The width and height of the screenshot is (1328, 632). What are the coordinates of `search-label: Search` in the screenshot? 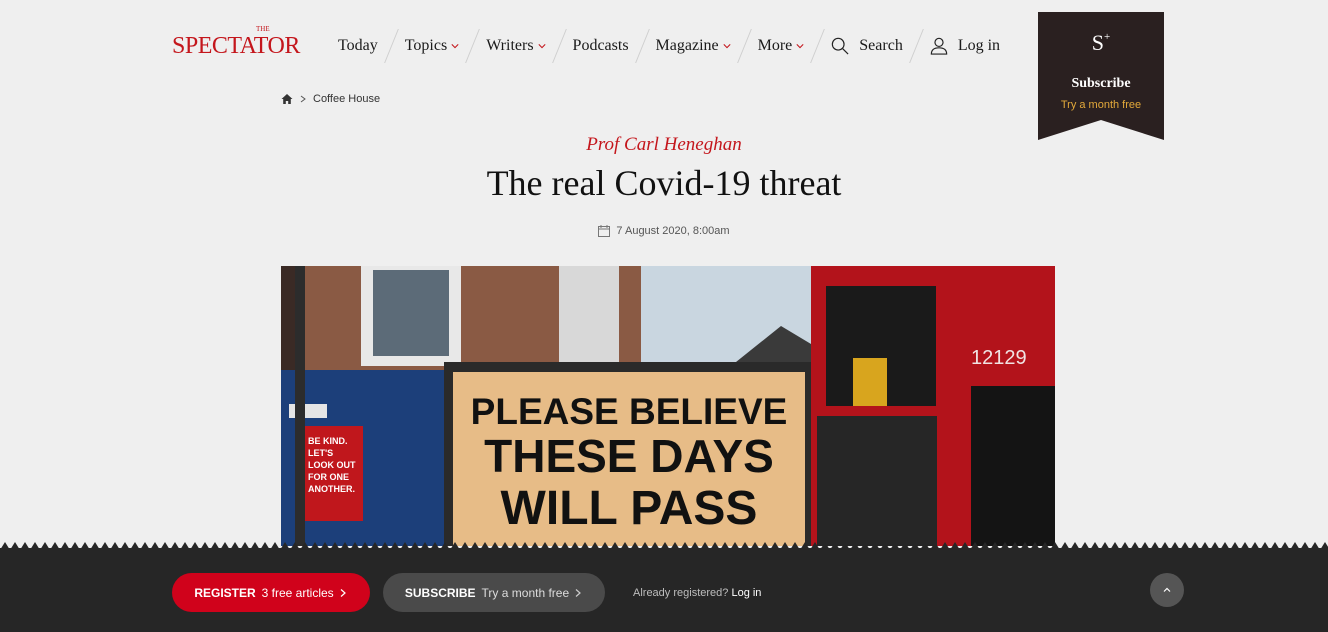 It's located at (881, 45).